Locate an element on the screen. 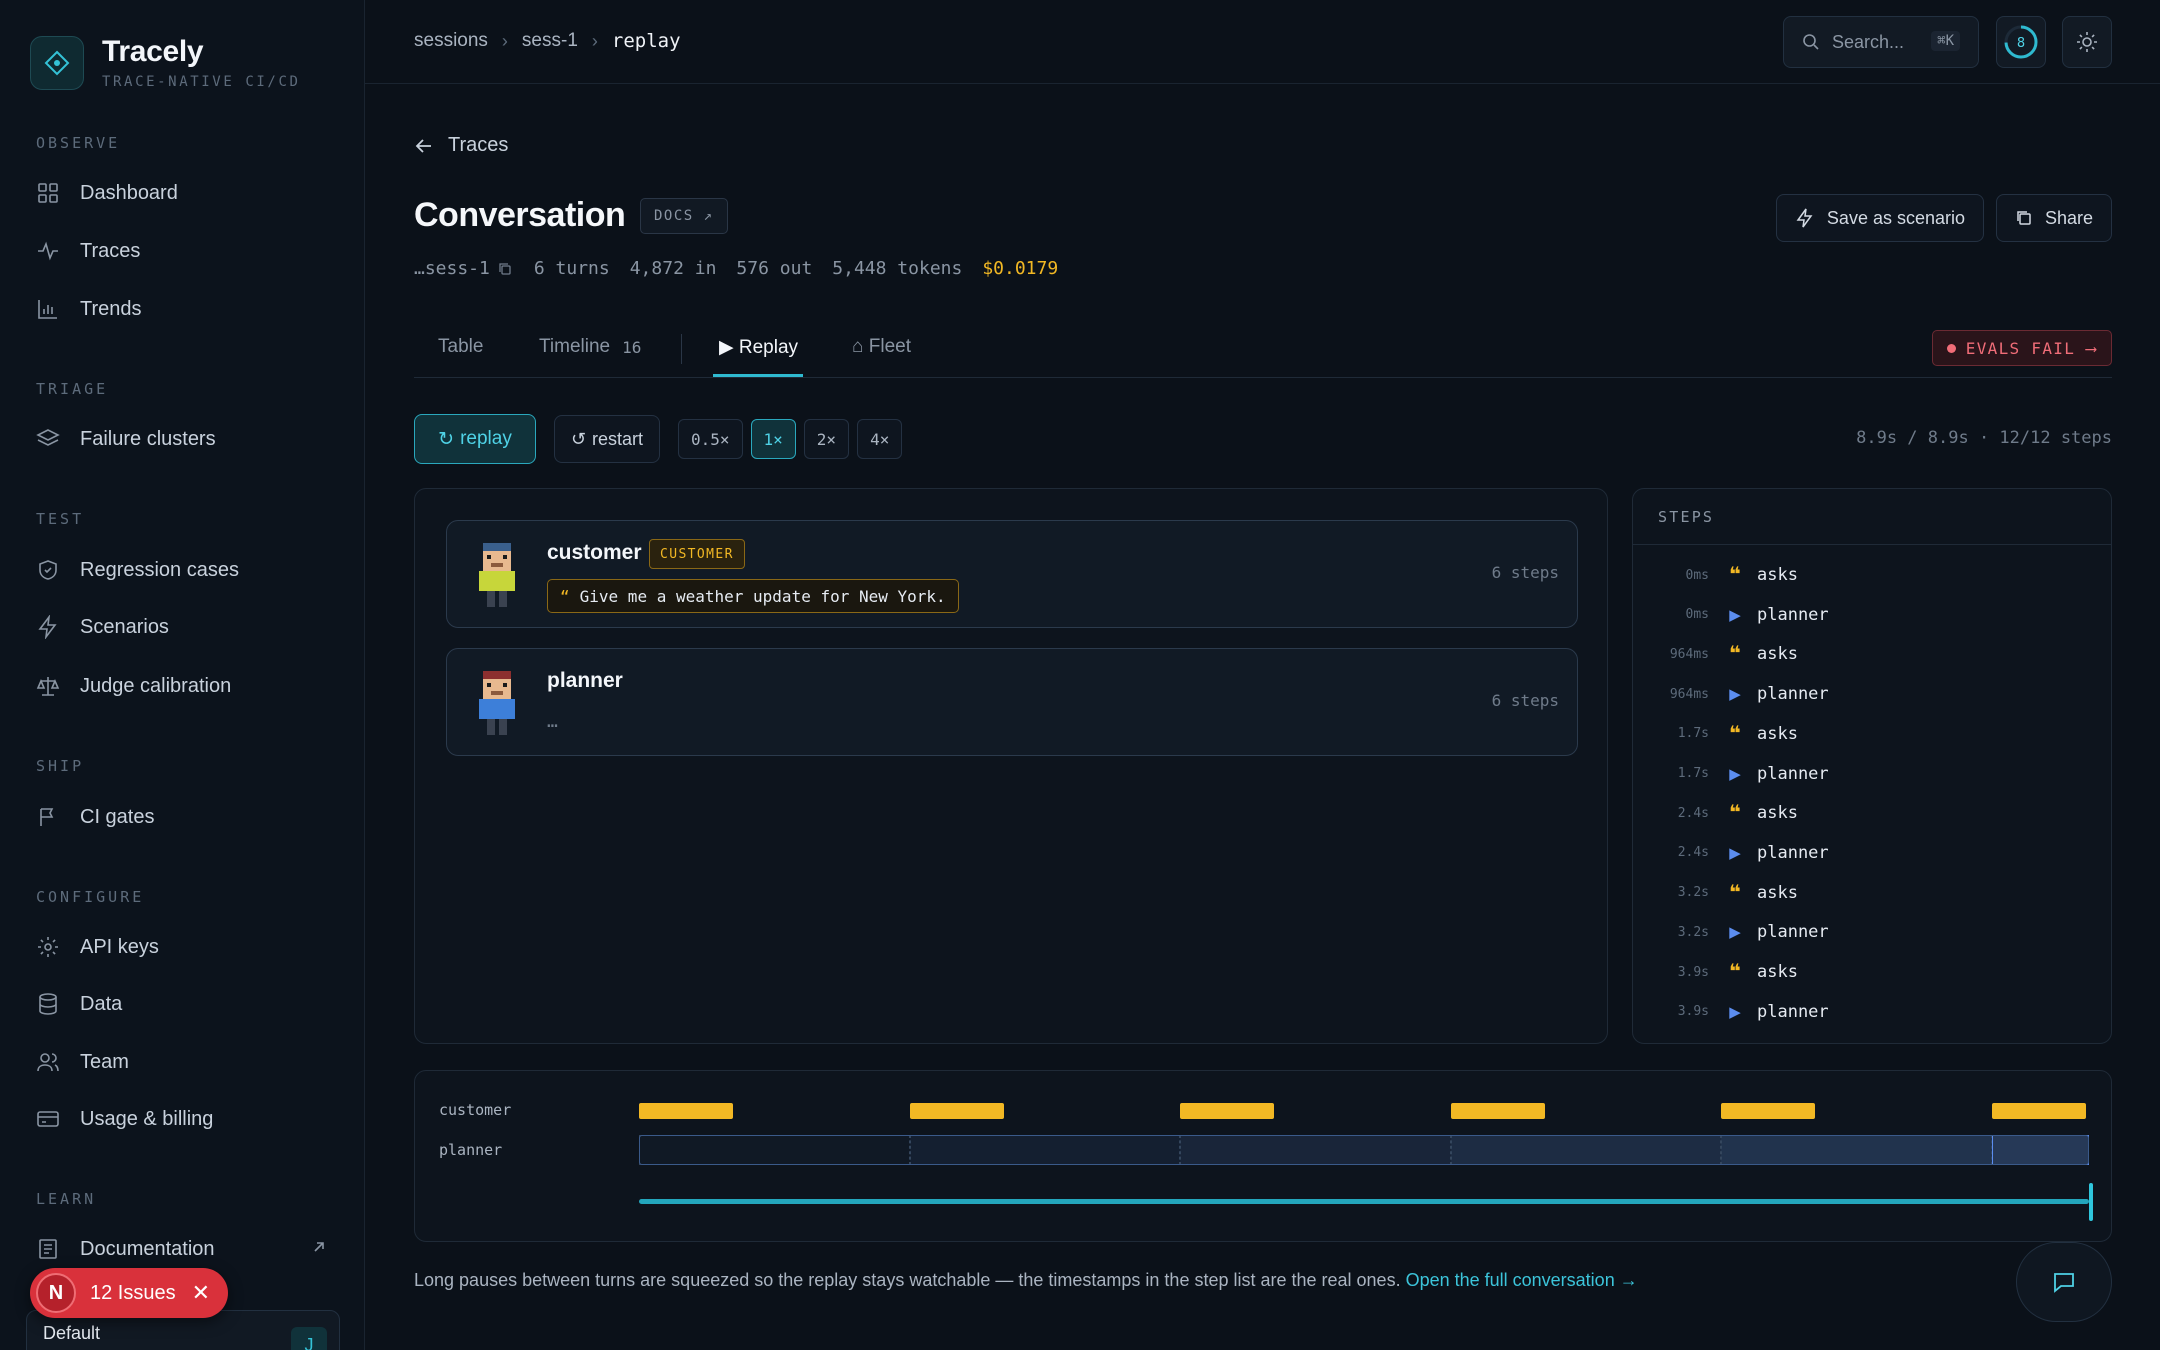 Image resolution: width=2160 pixels, height=1350 pixels. sidebar-item-label: Regression cases is located at coordinates (159, 569).